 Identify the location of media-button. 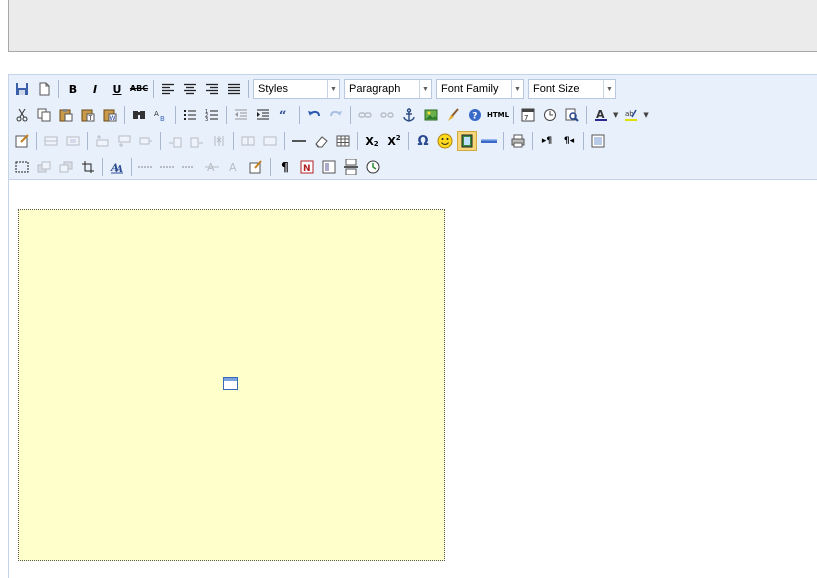
(467, 141).